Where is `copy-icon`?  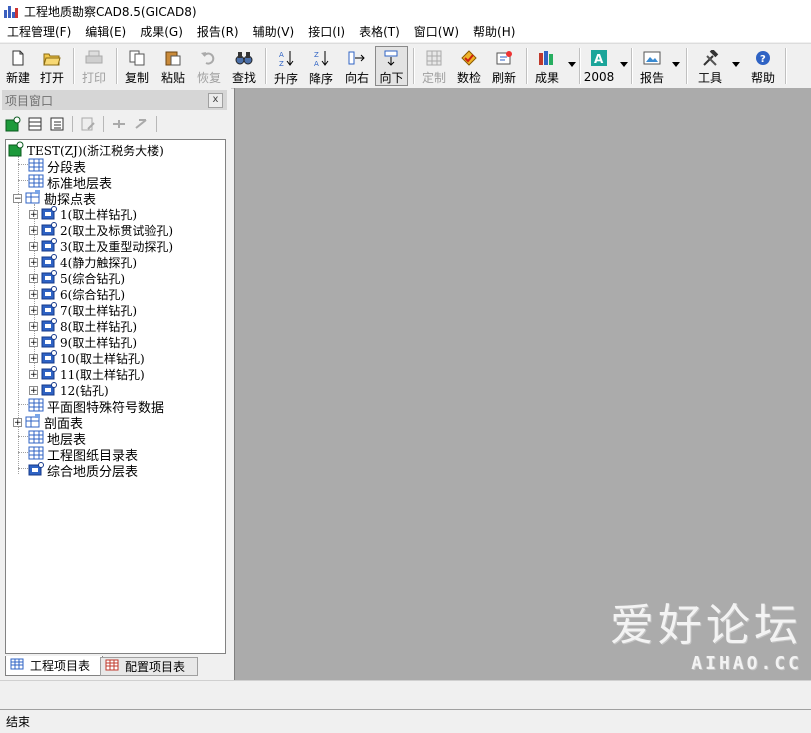 copy-icon is located at coordinates (137, 57).